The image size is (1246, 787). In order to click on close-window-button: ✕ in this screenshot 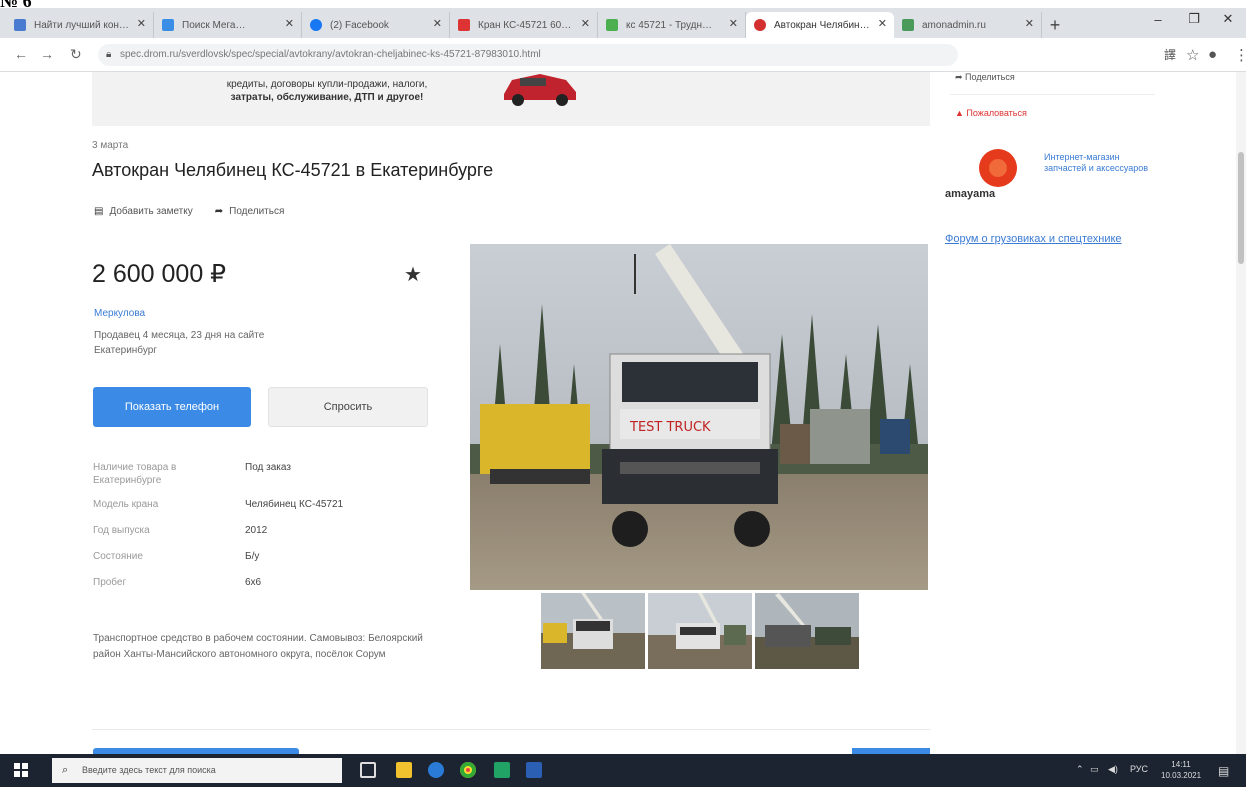, I will do `click(1228, 19)`.